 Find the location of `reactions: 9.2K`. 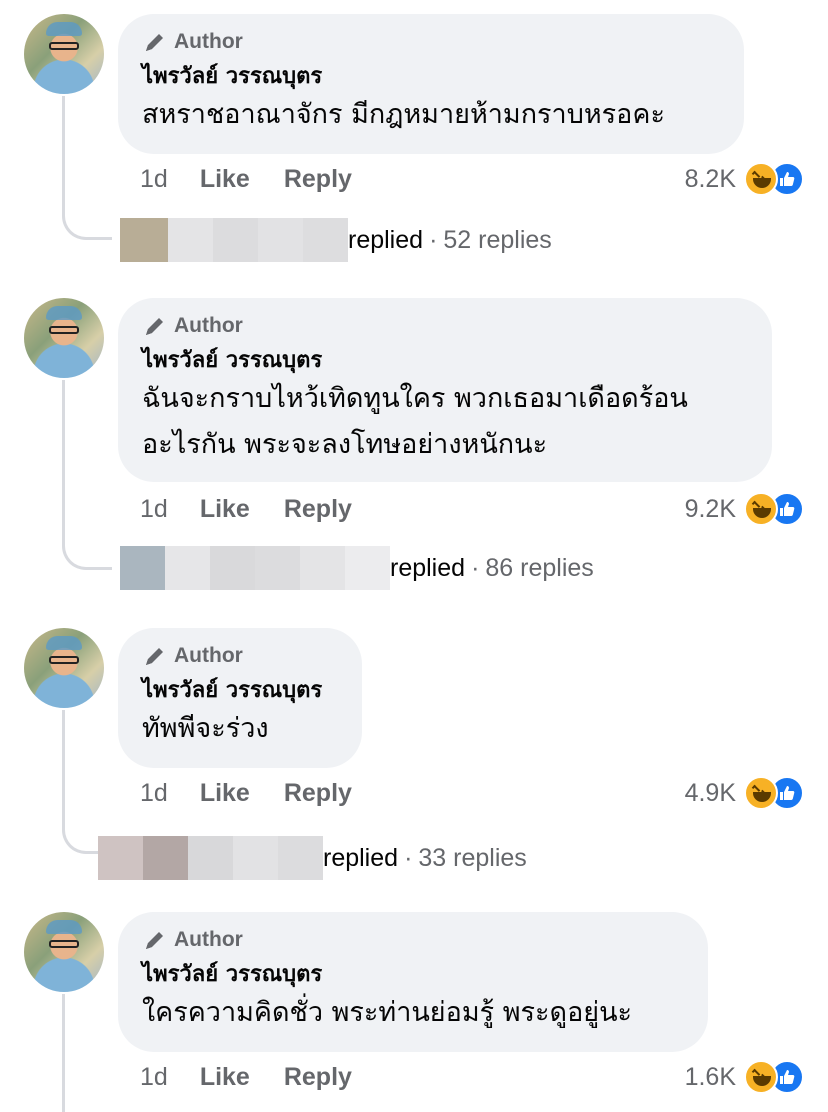

reactions: 9.2K is located at coordinates (744, 509).